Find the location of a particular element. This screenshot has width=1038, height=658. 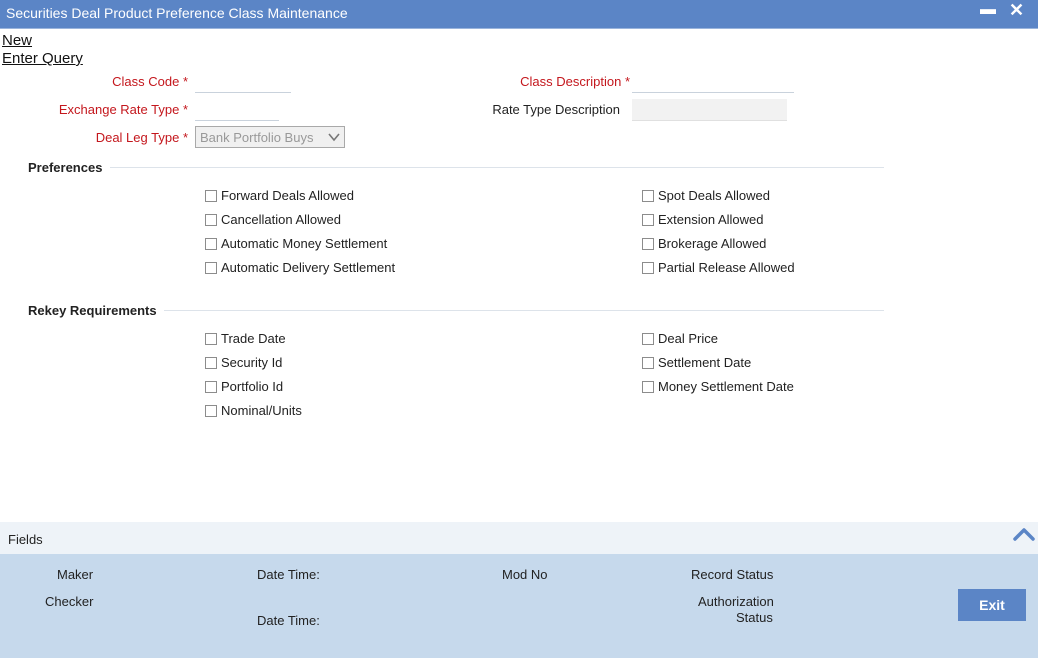

title-divider is located at coordinates (519, 28).